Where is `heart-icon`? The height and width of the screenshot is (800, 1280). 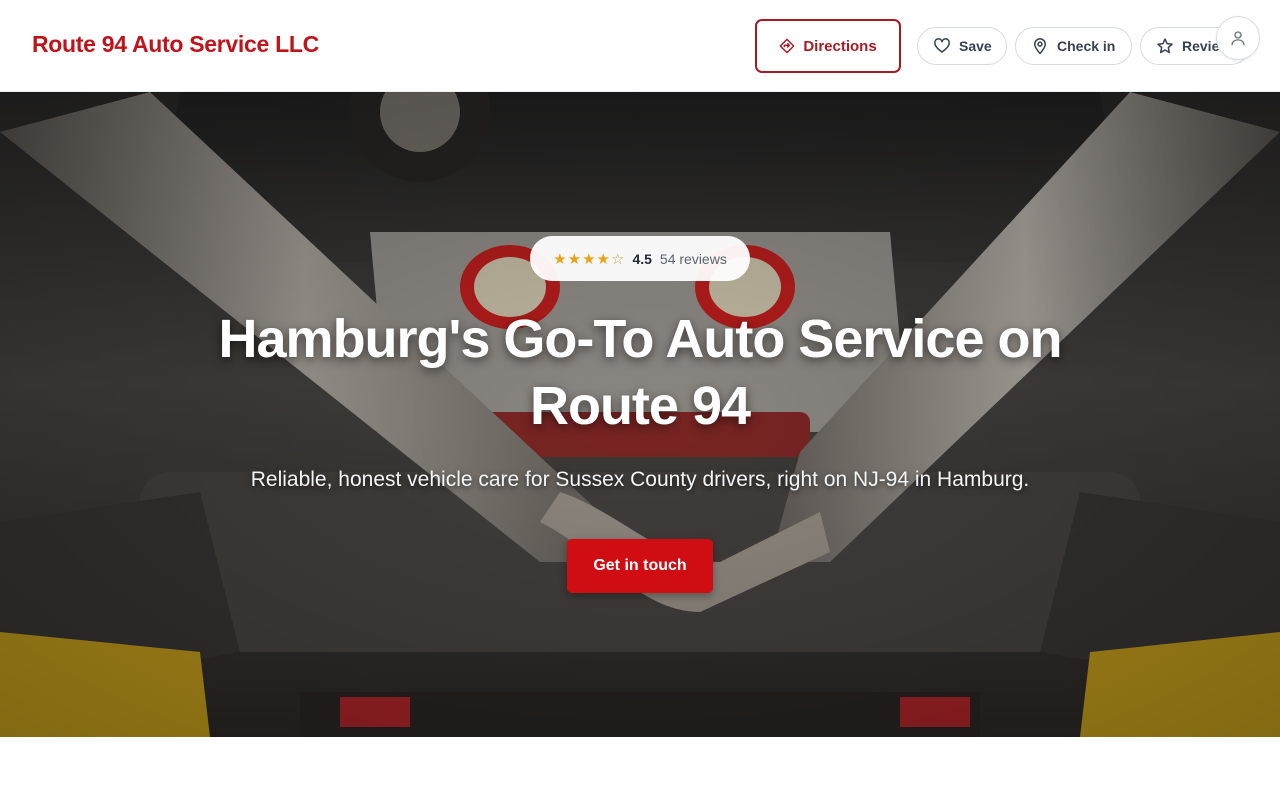
heart-icon is located at coordinates (942, 45).